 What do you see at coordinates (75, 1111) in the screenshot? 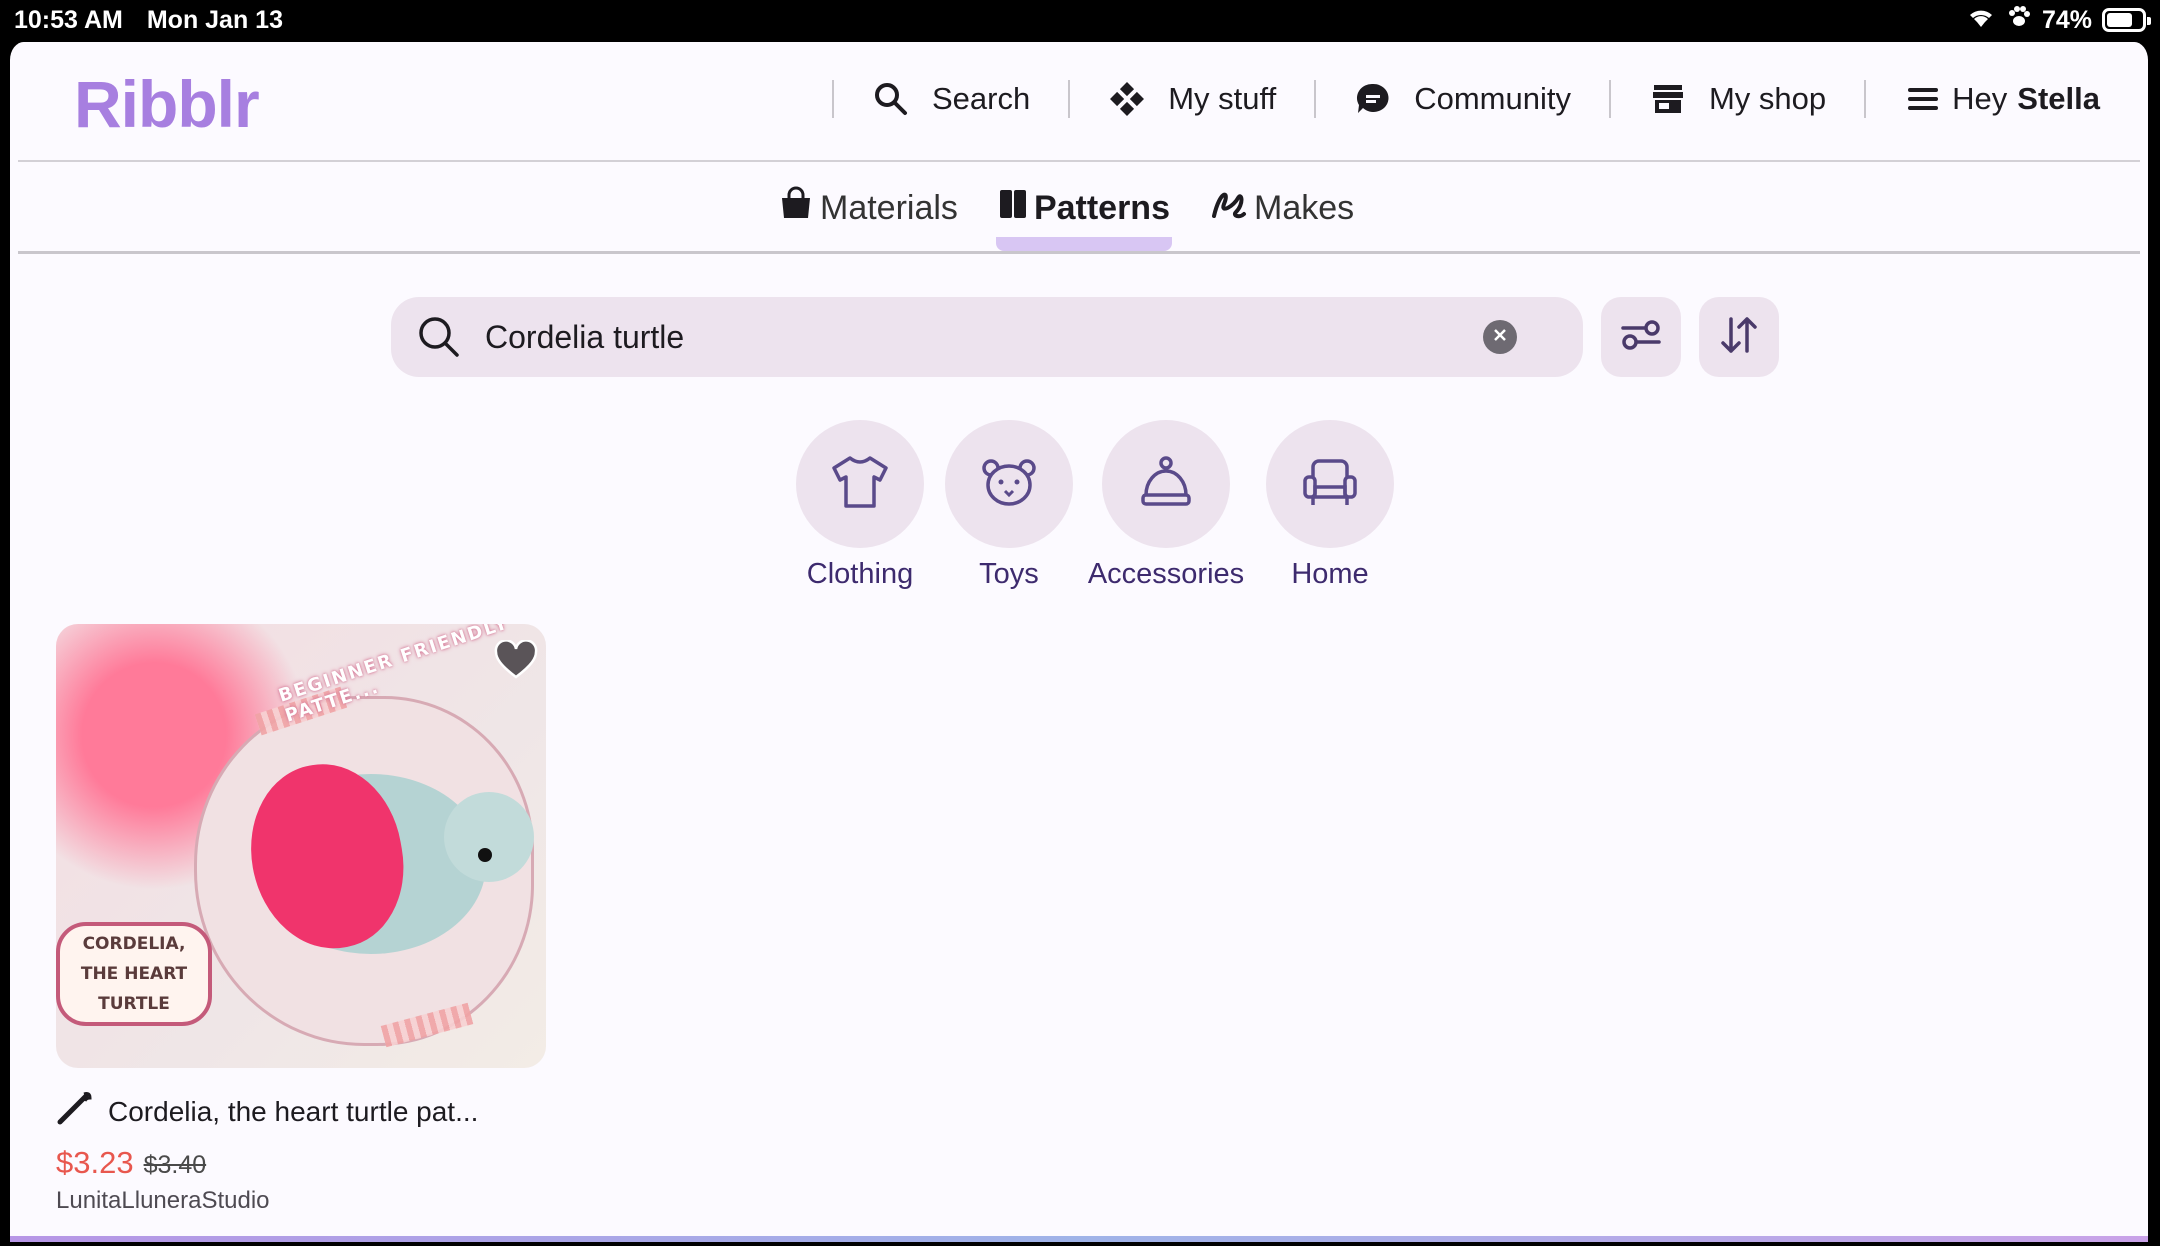
I see `crochet-hook-icon` at bounding box center [75, 1111].